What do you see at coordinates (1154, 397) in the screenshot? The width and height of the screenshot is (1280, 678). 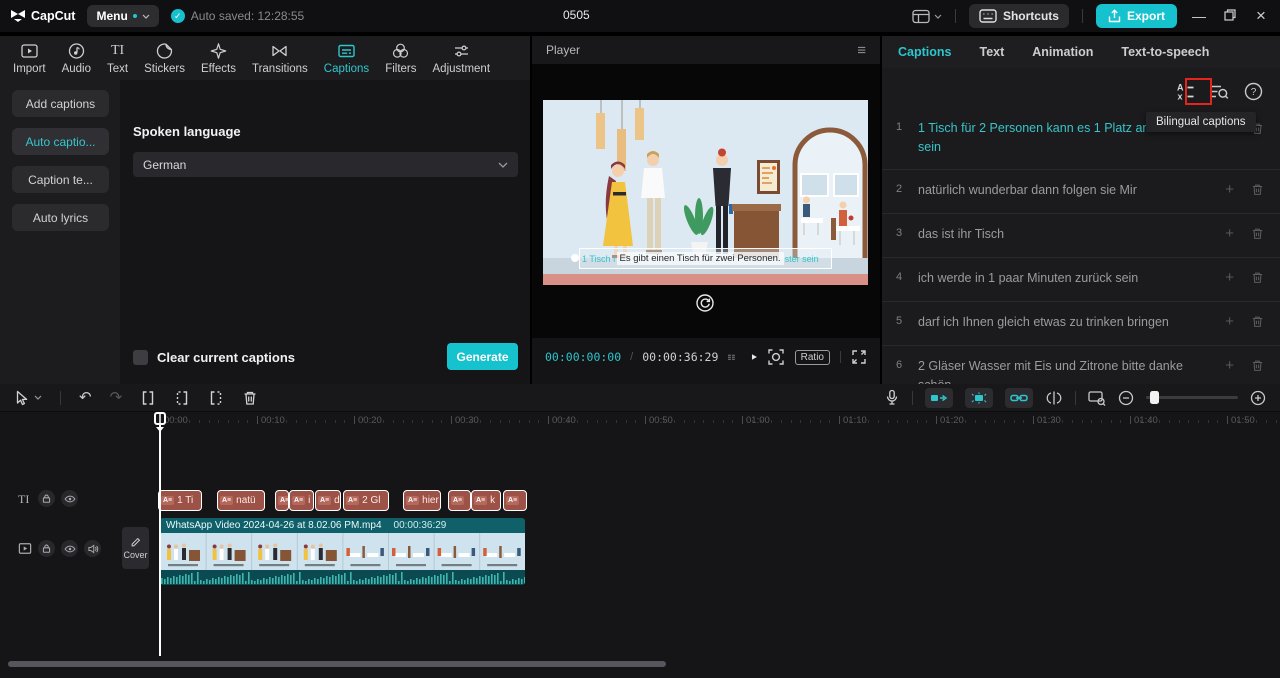 I see `zoom-slider-handle` at bounding box center [1154, 397].